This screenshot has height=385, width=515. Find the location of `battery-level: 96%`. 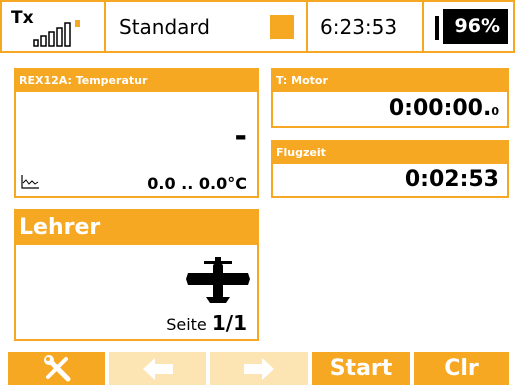

battery-level: 96% is located at coordinates (475, 26).